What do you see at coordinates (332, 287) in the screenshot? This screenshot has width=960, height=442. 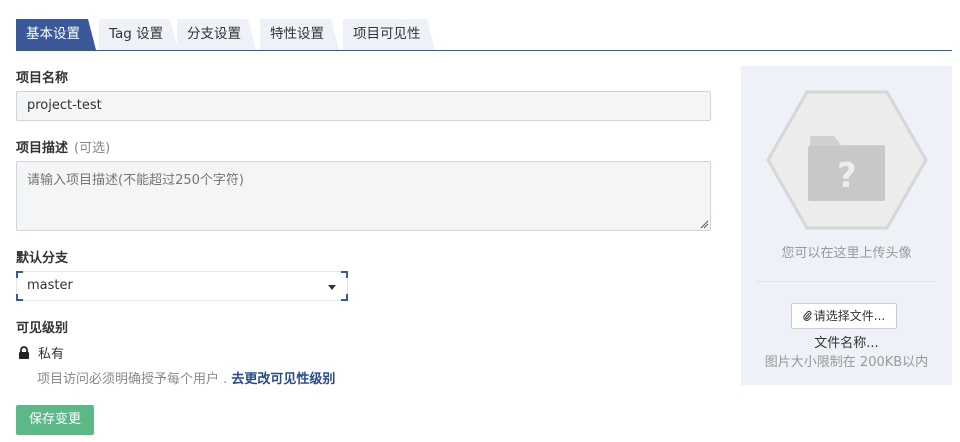 I see `caret-down-icon` at bounding box center [332, 287].